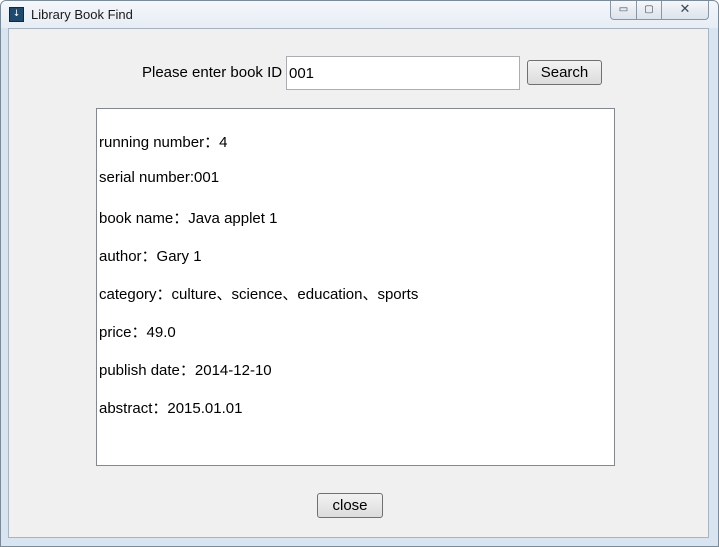 The image size is (719, 547). Describe the element at coordinates (359, 14) in the screenshot. I see `title-bar: ↓ Library Book Find ▭ ▢ ✕` at that location.